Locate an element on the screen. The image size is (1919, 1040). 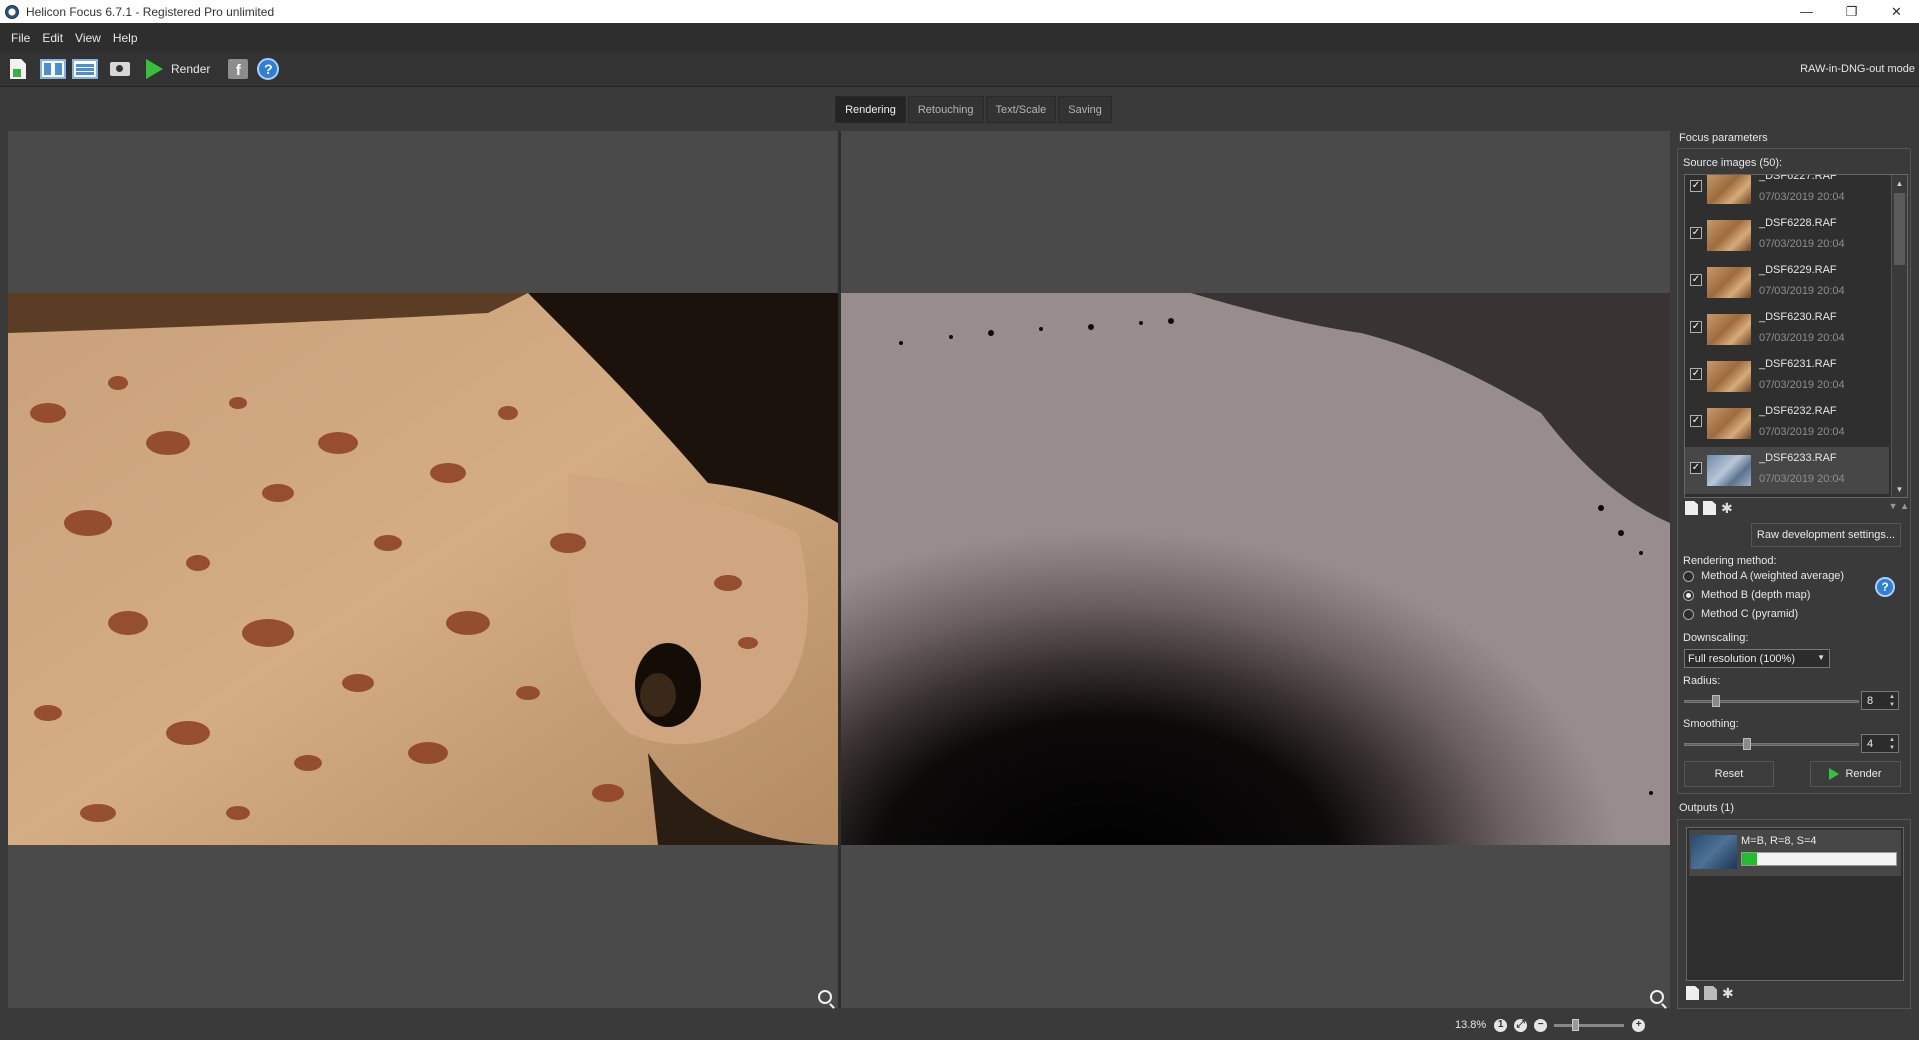
raw-mode-label: RAW-in-DNG-out mode is located at coordinates (1857, 69).